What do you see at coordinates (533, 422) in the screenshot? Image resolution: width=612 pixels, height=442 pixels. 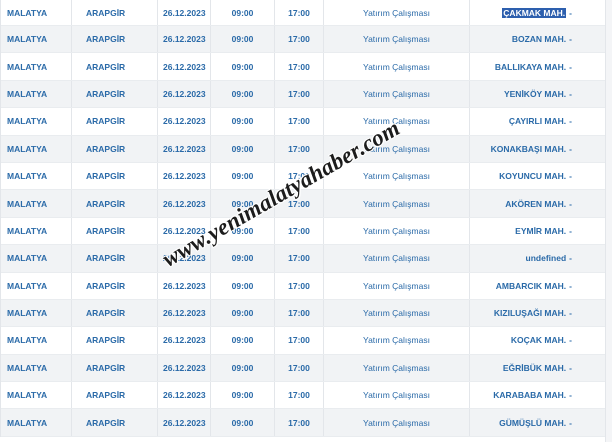 I see `neighborhood-name: GÜMÜŞLÜ MAH.` at bounding box center [533, 422].